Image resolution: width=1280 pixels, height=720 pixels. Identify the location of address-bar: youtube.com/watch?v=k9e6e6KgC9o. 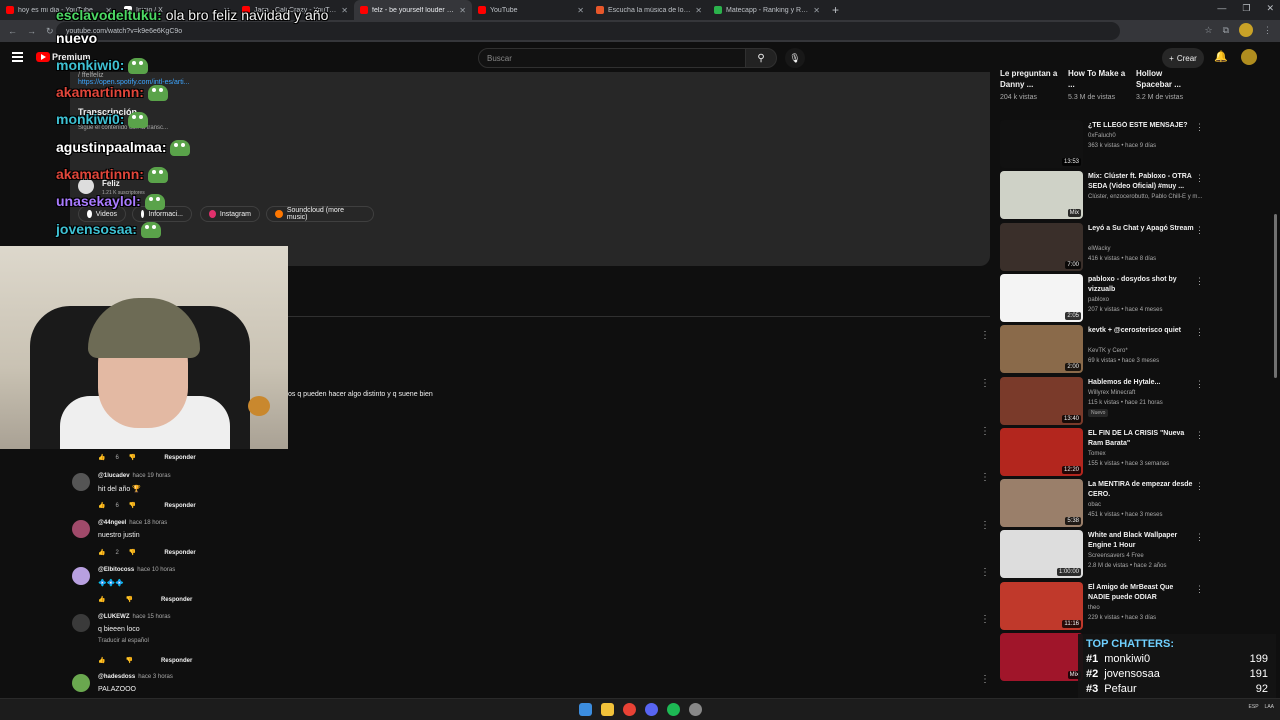
(588, 31).